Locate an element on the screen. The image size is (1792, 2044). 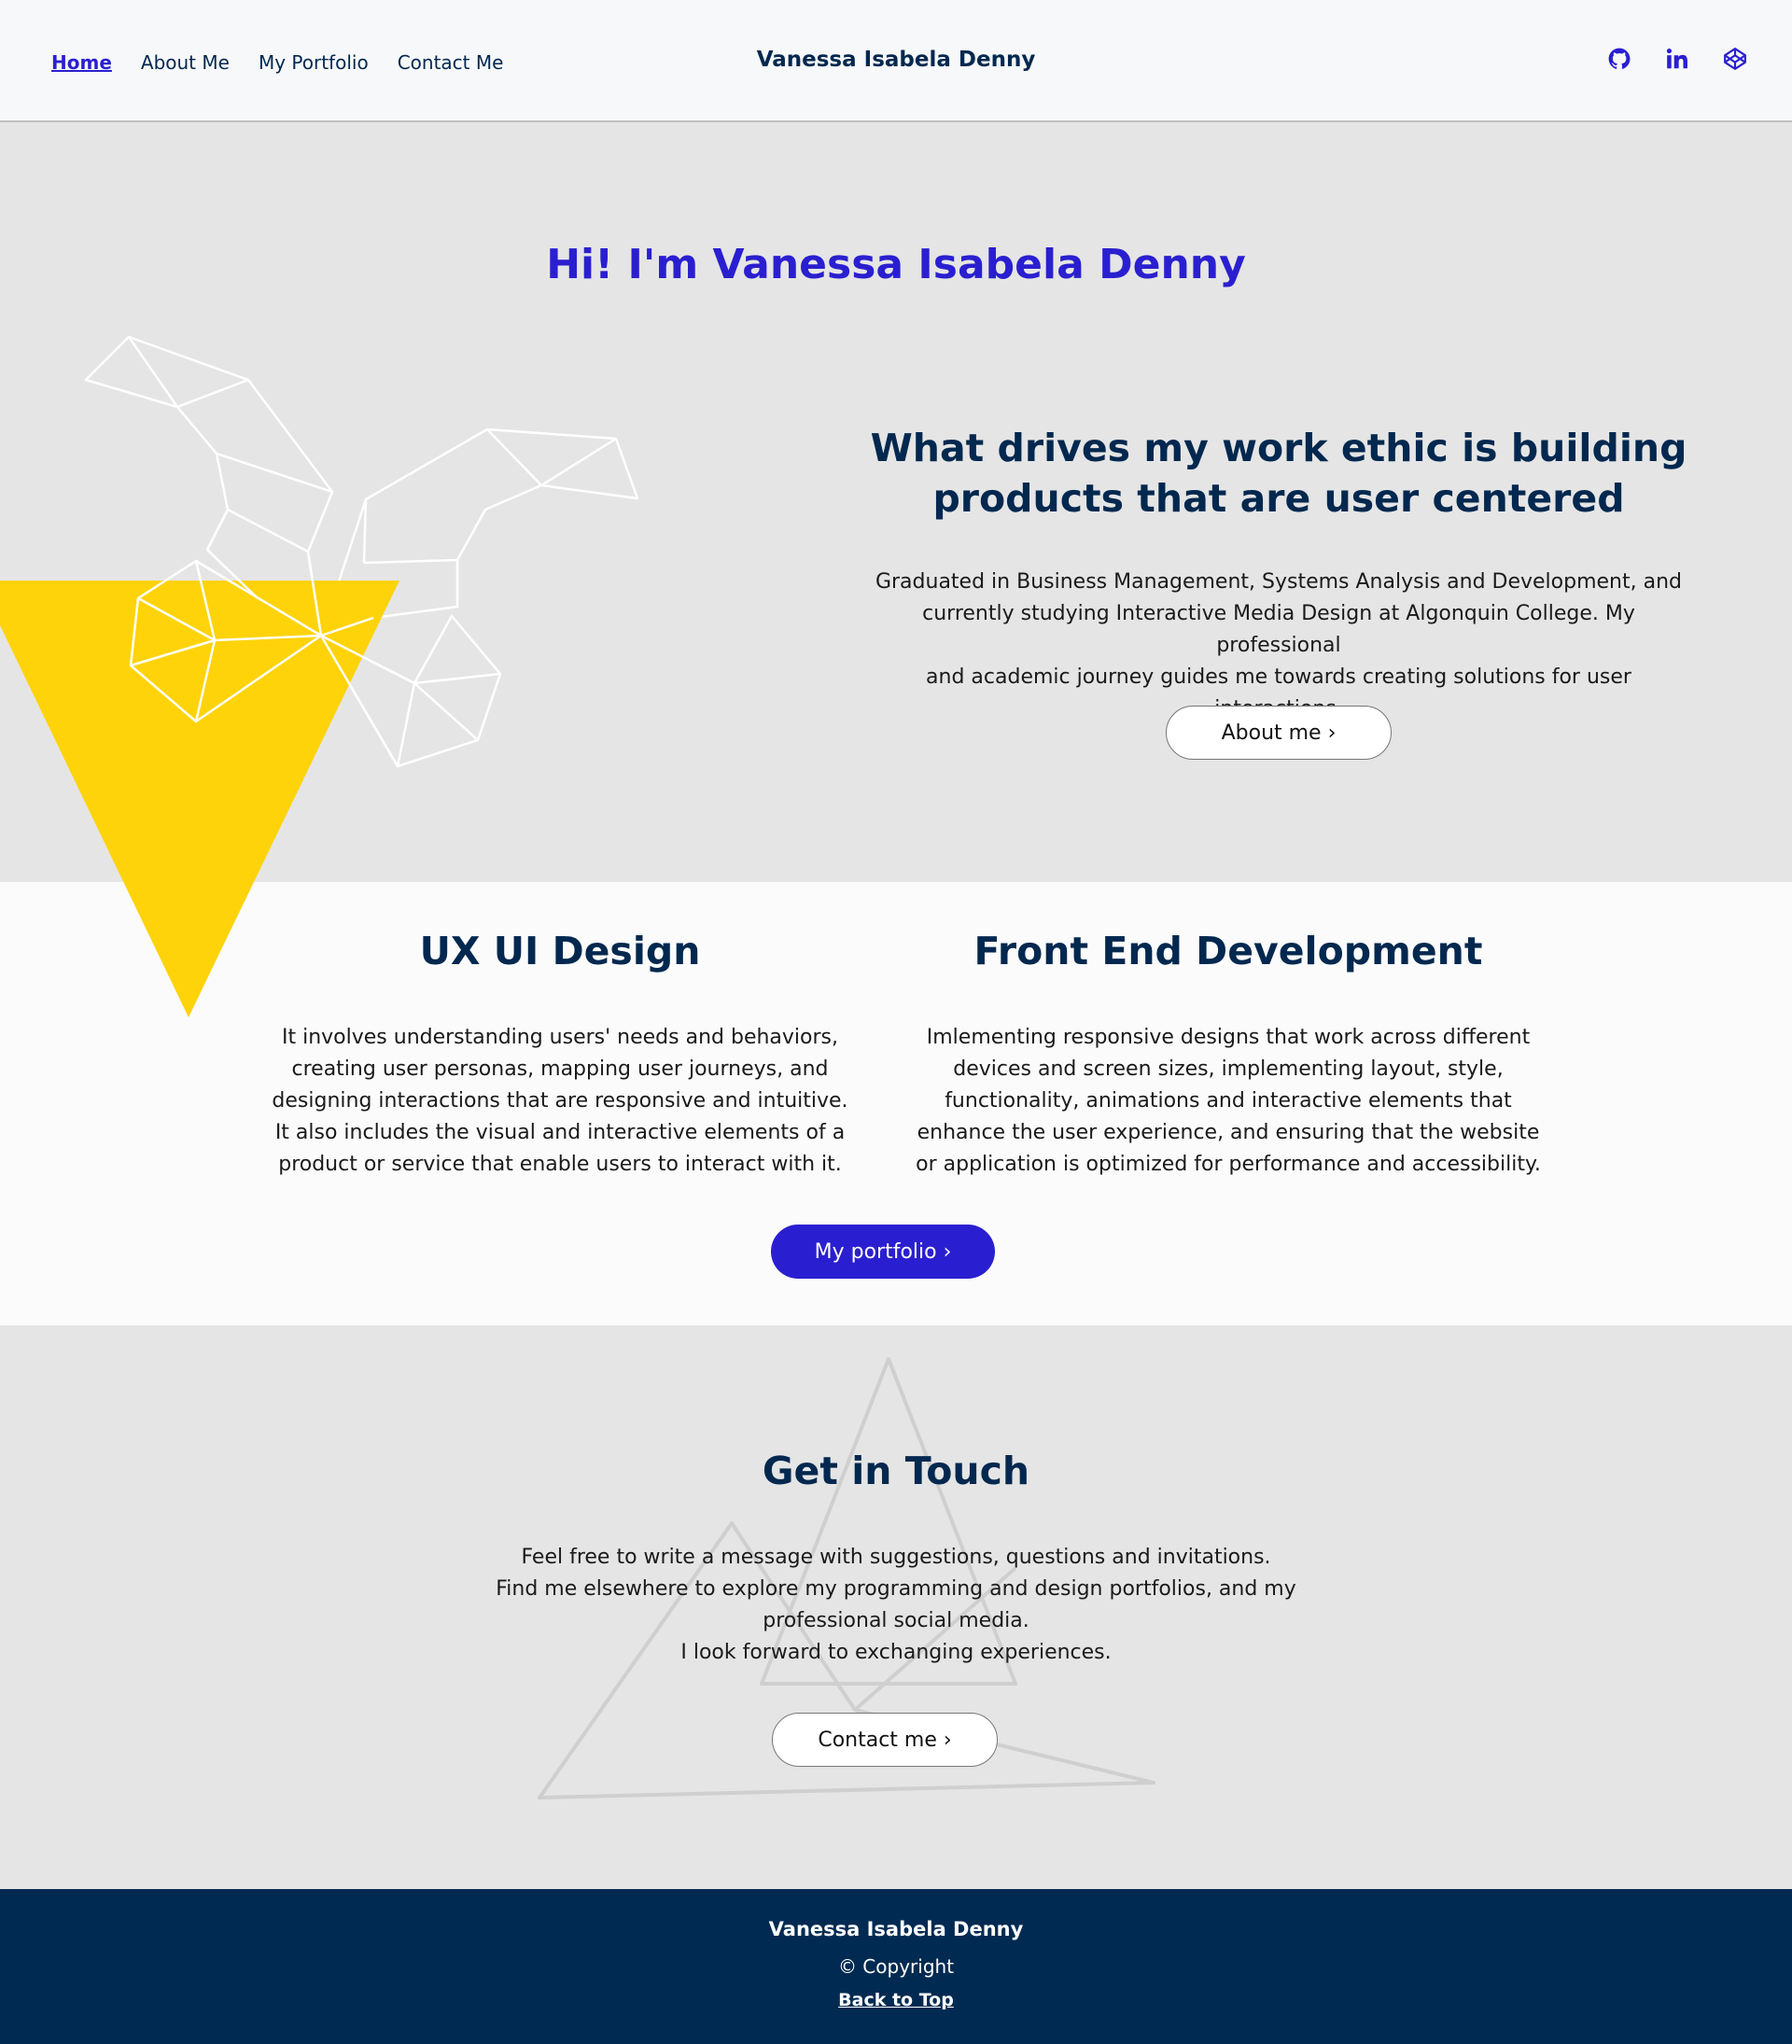
footer-brand: Vanessa Isabela Denny is located at coordinates (896, 1929).